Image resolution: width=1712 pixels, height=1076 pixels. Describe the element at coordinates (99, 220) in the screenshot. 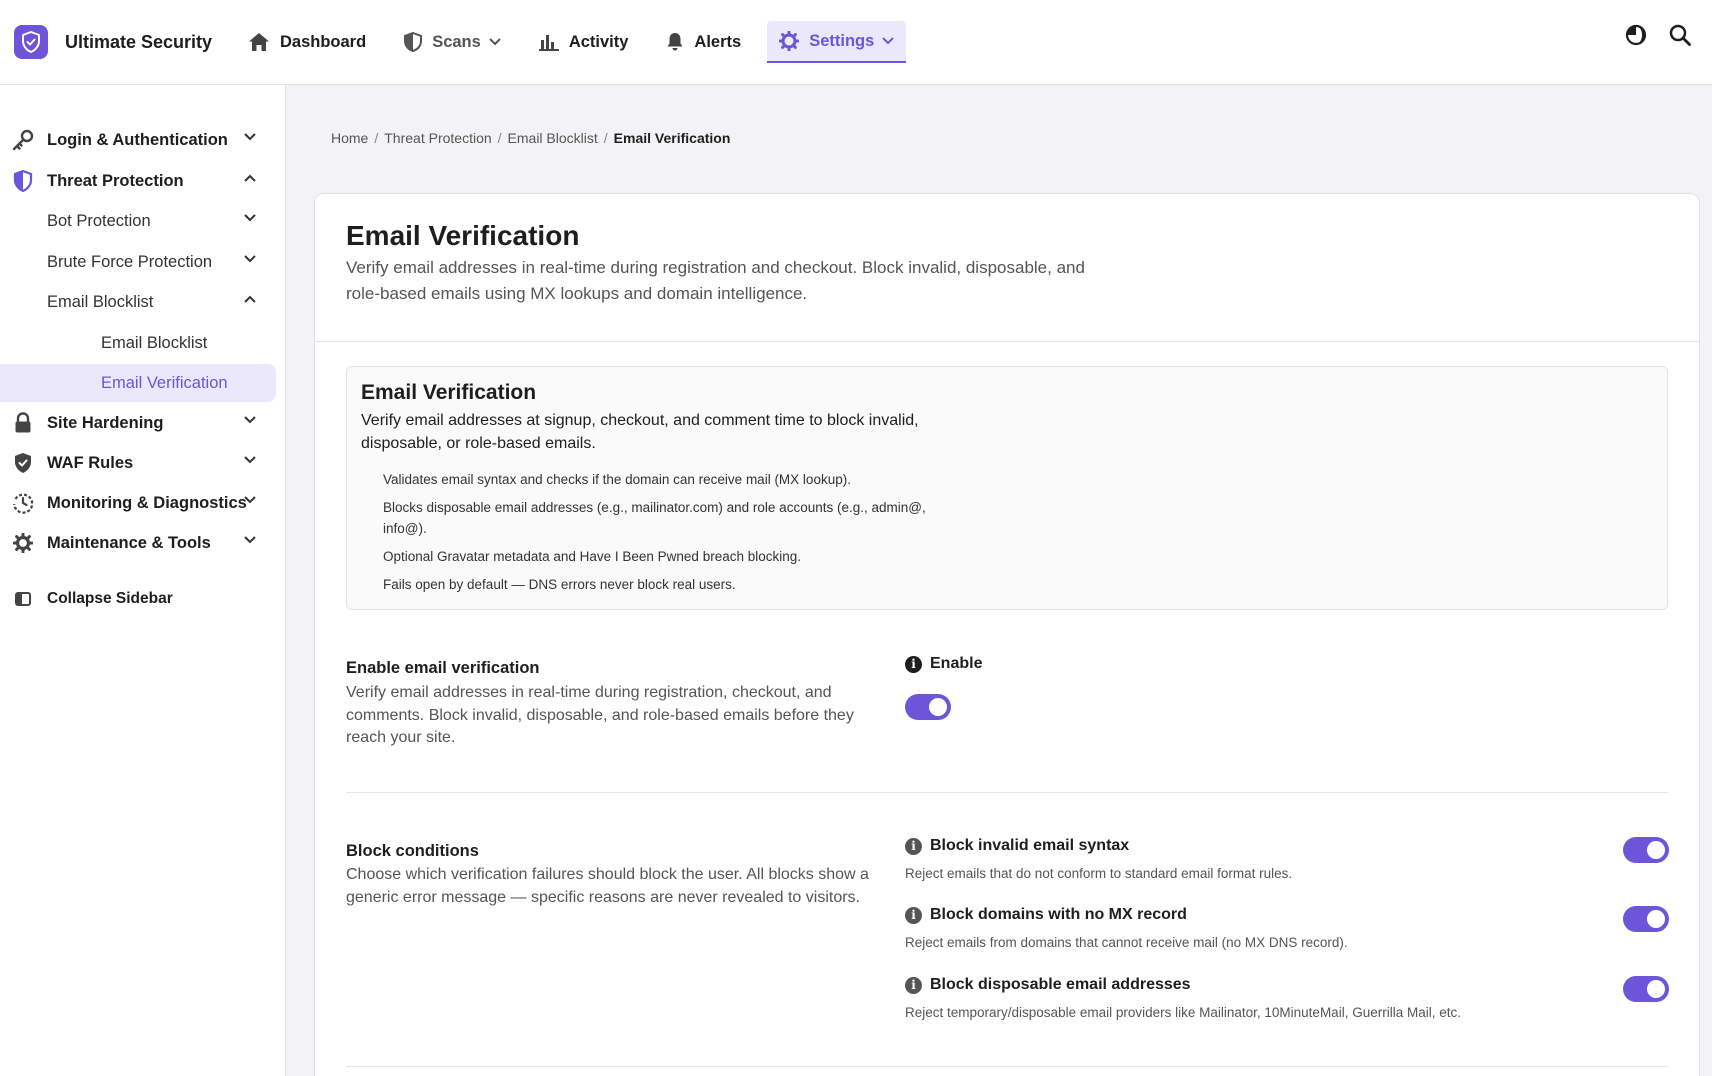

I see `sidebar-item-label: Bot Protection` at that location.